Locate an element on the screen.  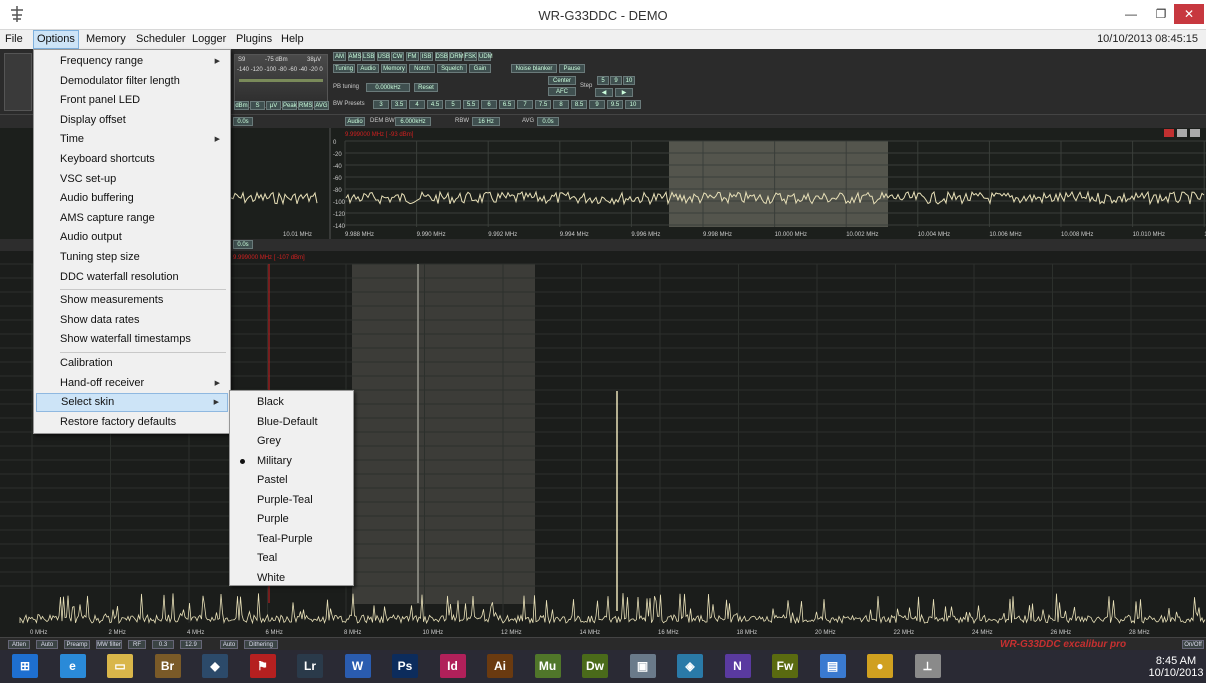
taskbar-fw-icon: Fw is located at coordinates (785, 666).